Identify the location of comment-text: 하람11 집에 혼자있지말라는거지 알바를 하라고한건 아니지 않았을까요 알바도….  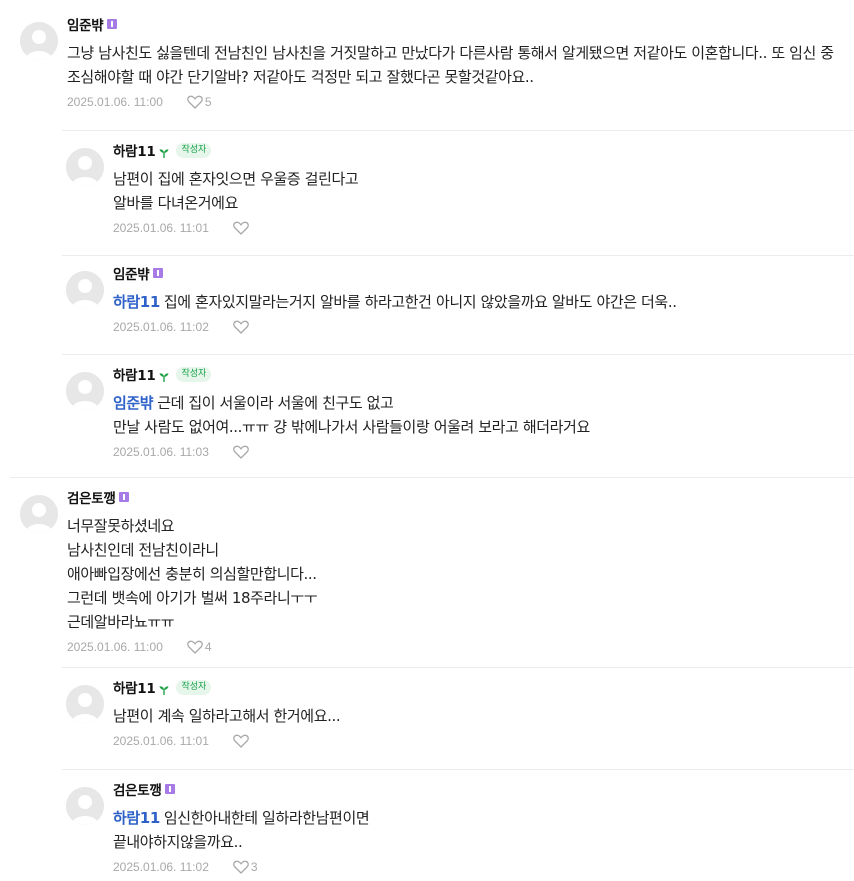
(478, 302).